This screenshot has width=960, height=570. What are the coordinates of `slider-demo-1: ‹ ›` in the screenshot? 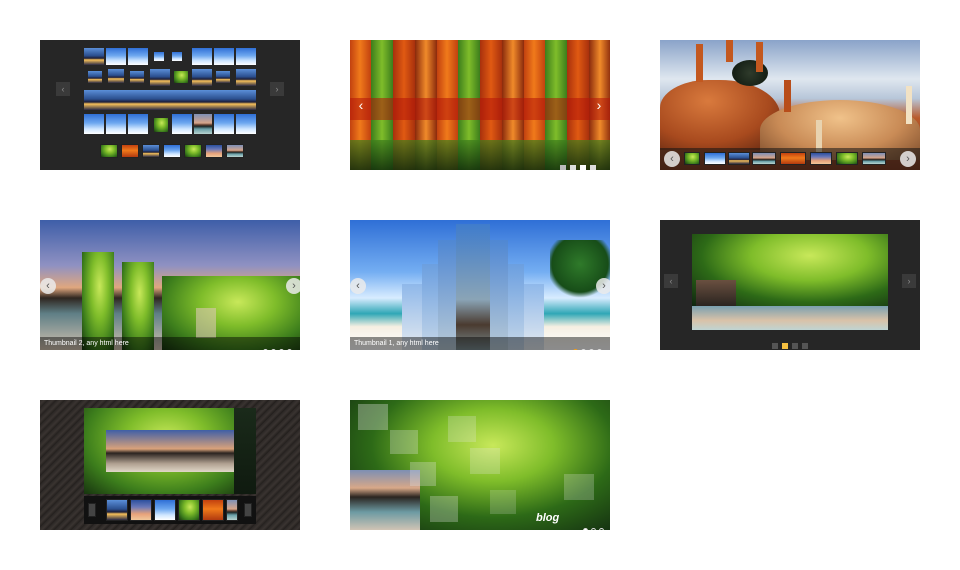 It's located at (170, 105).